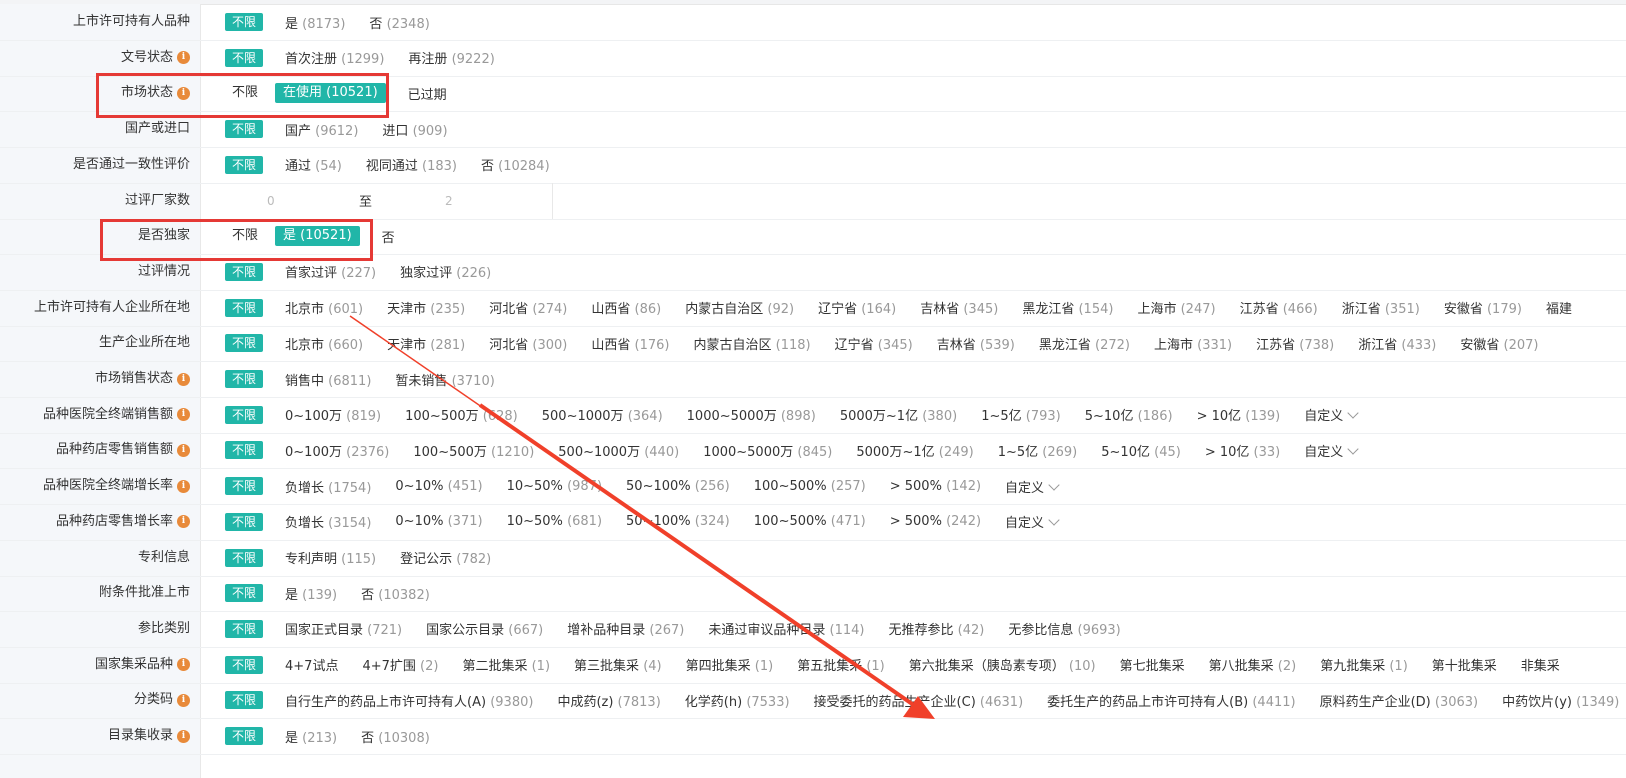 The height and width of the screenshot is (778, 1626). I want to click on filter-option: 国产 (9612), so click(321, 129).